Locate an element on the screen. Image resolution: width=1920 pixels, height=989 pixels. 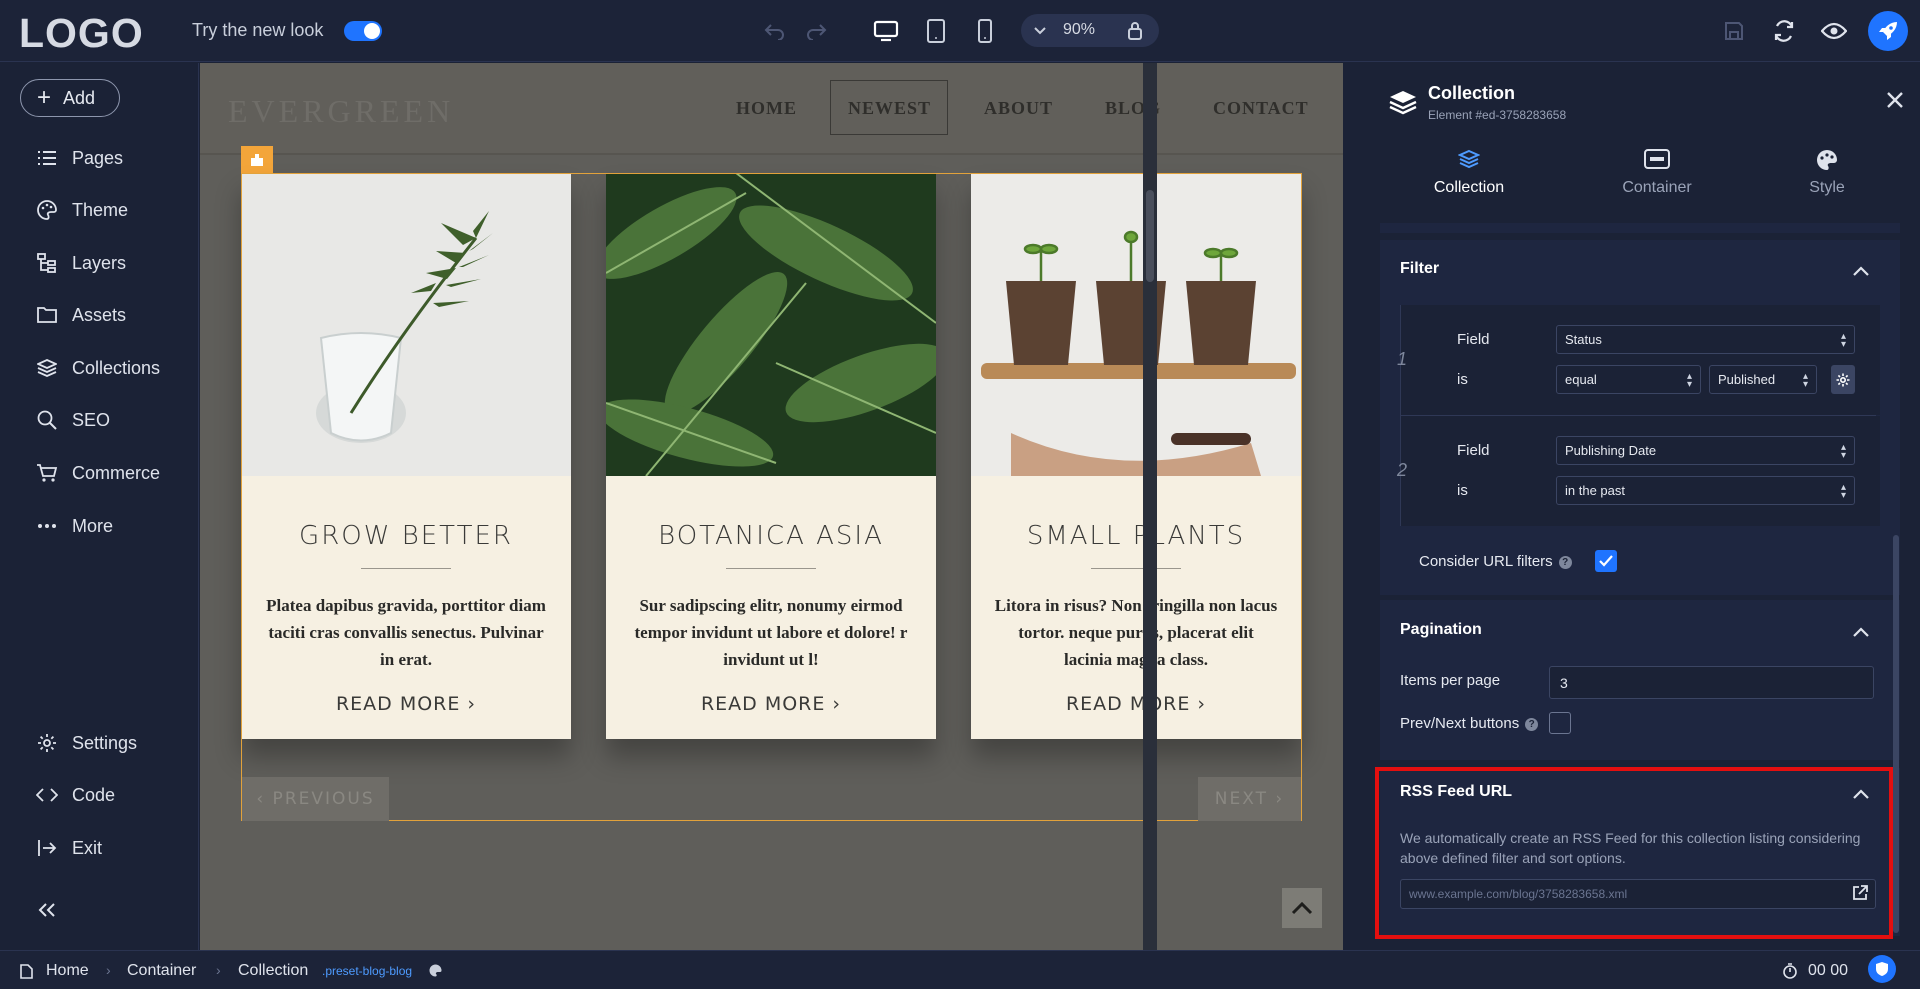
filter-title: Filter is located at coordinates (1419, 269).